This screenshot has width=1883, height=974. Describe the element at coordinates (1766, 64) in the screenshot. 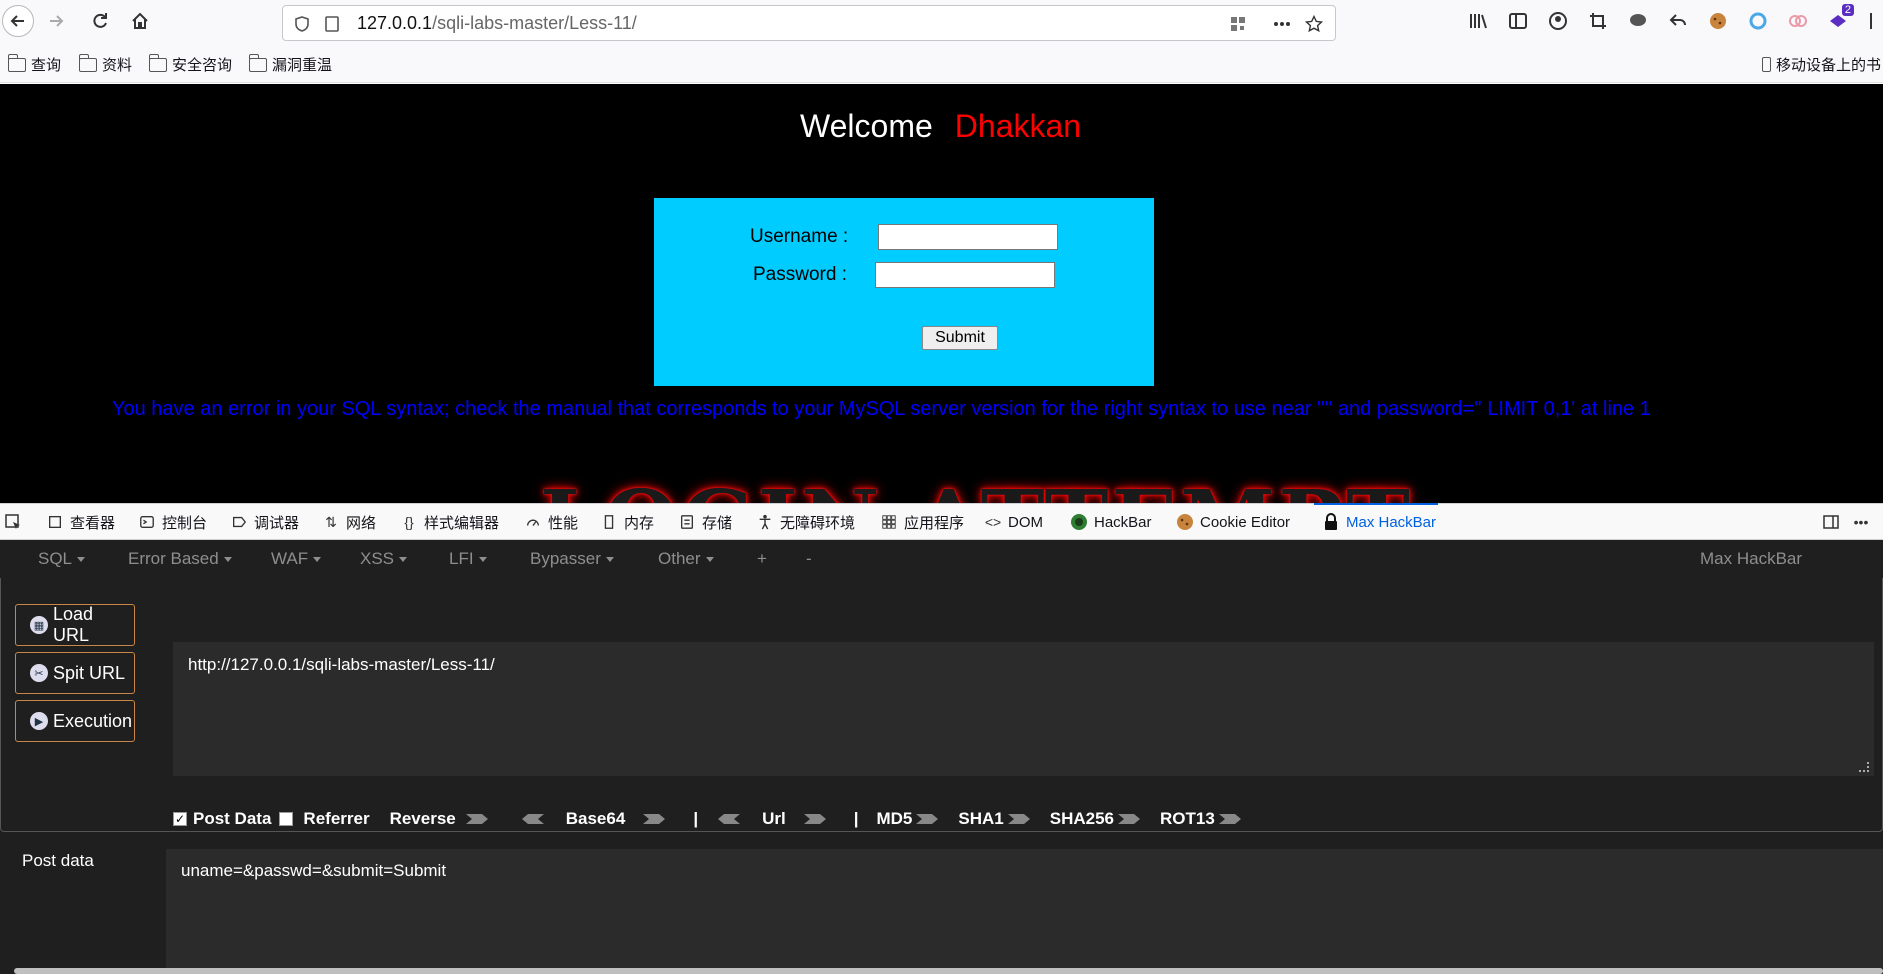

I see `mobile-device-icon` at that location.